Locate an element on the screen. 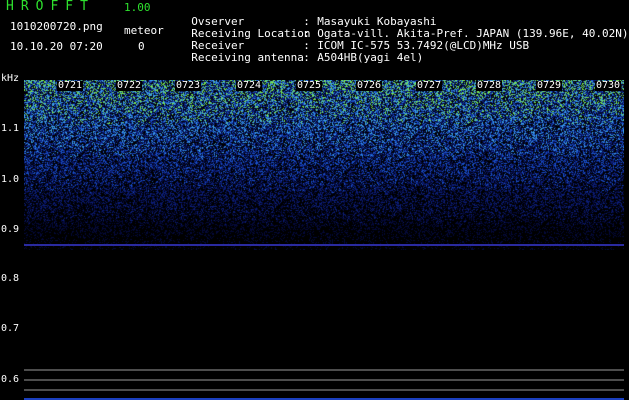 Image resolution: width=629 pixels, height=400 pixels. x-tick-label: 0729 is located at coordinates (549, 85).